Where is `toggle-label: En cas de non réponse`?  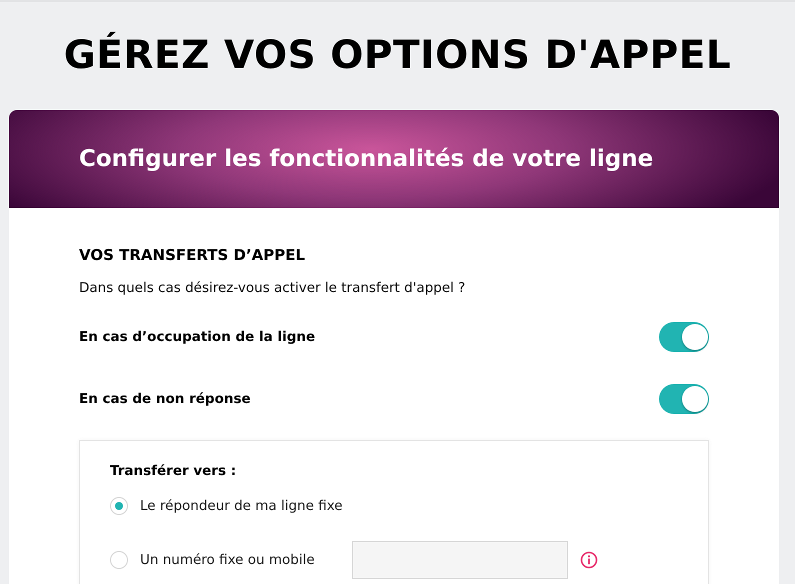
toggle-label: En cas de non réponse is located at coordinates (165, 399).